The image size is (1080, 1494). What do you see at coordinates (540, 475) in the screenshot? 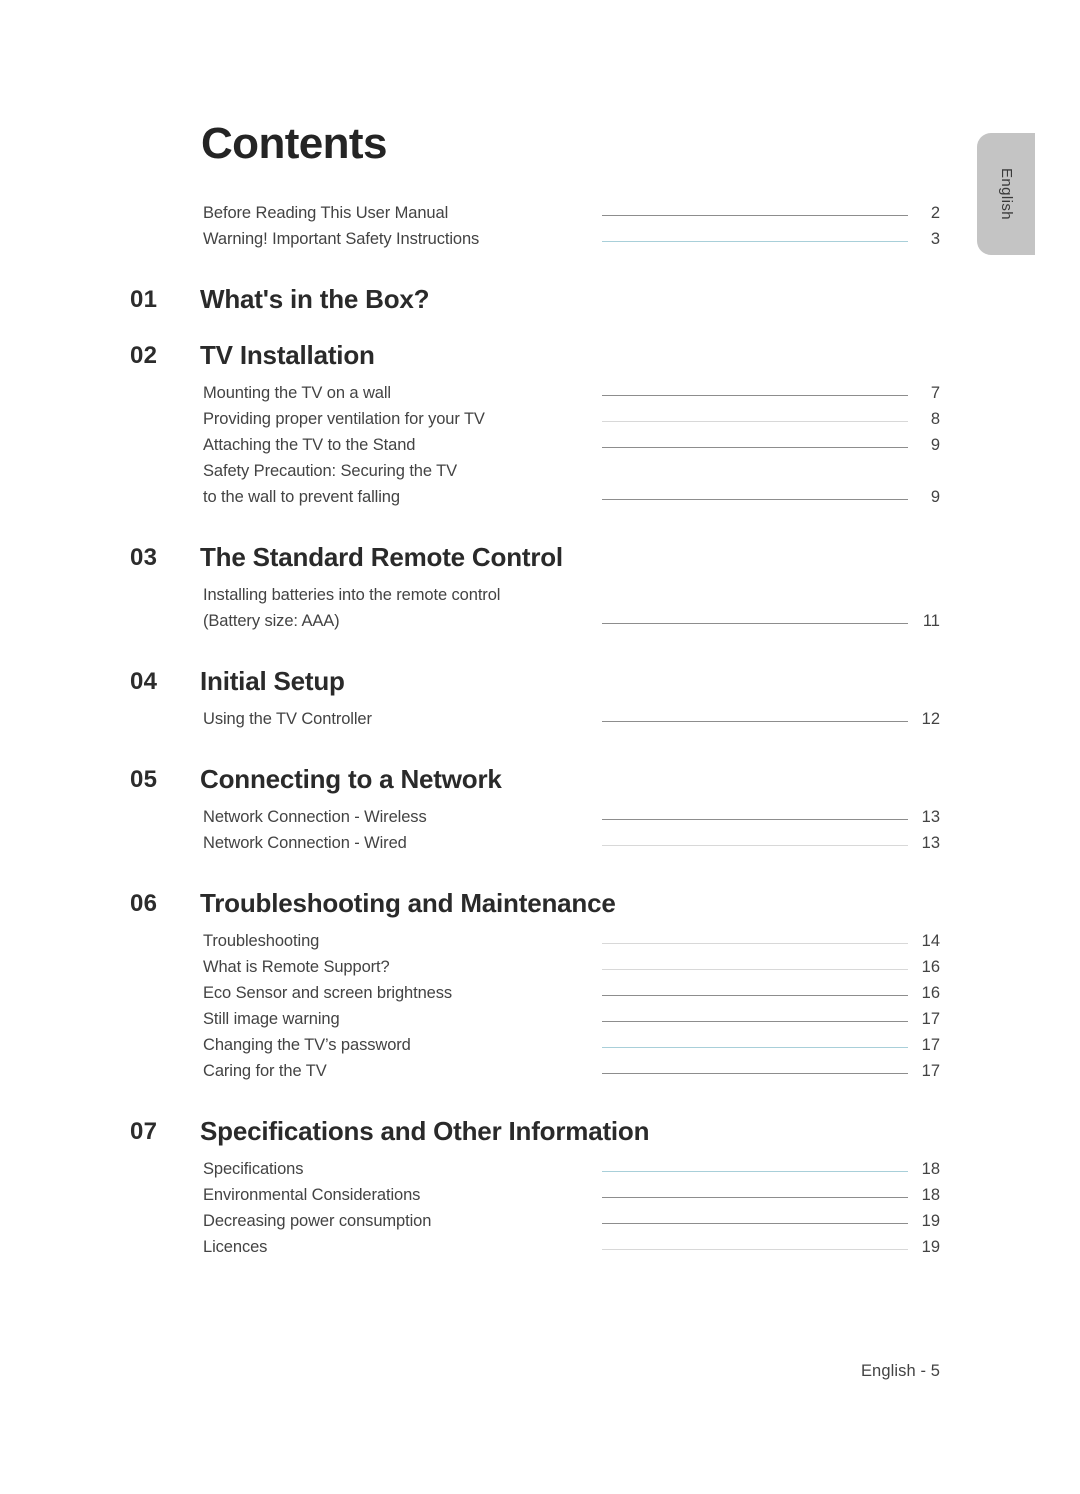
I see `toc-entry: Safety Precaution: Securing the TV` at bounding box center [540, 475].